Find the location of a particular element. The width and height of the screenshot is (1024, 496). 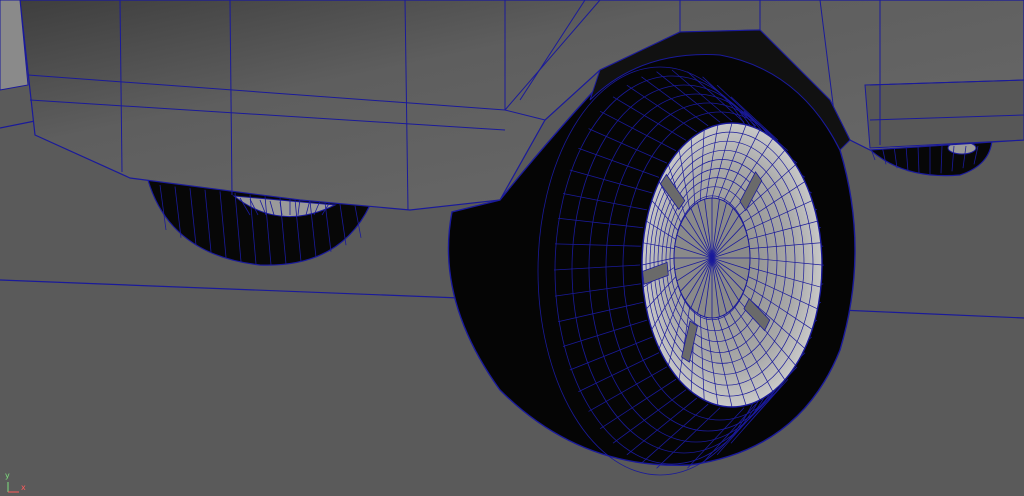

axis-y-label: y is located at coordinates (7, 475).